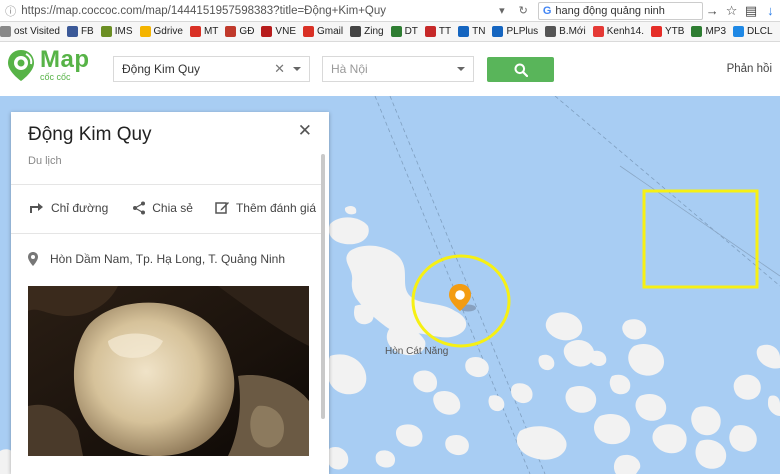 This screenshot has width=780, height=474. Describe the element at coordinates (618, 31) in the screenshot. I see `bookmark-item: Kenh14.` at that location.